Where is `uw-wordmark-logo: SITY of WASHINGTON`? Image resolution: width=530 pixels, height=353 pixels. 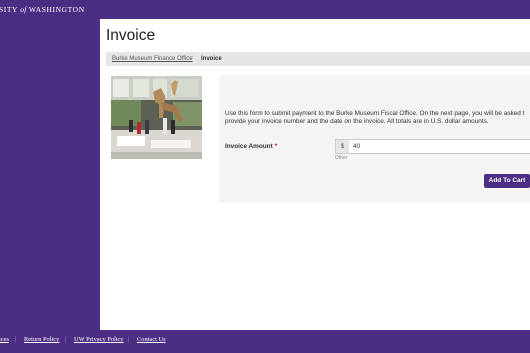
uw-wordmark-logo: SITY of WASHINGTON is located at coordinates (42, 9).